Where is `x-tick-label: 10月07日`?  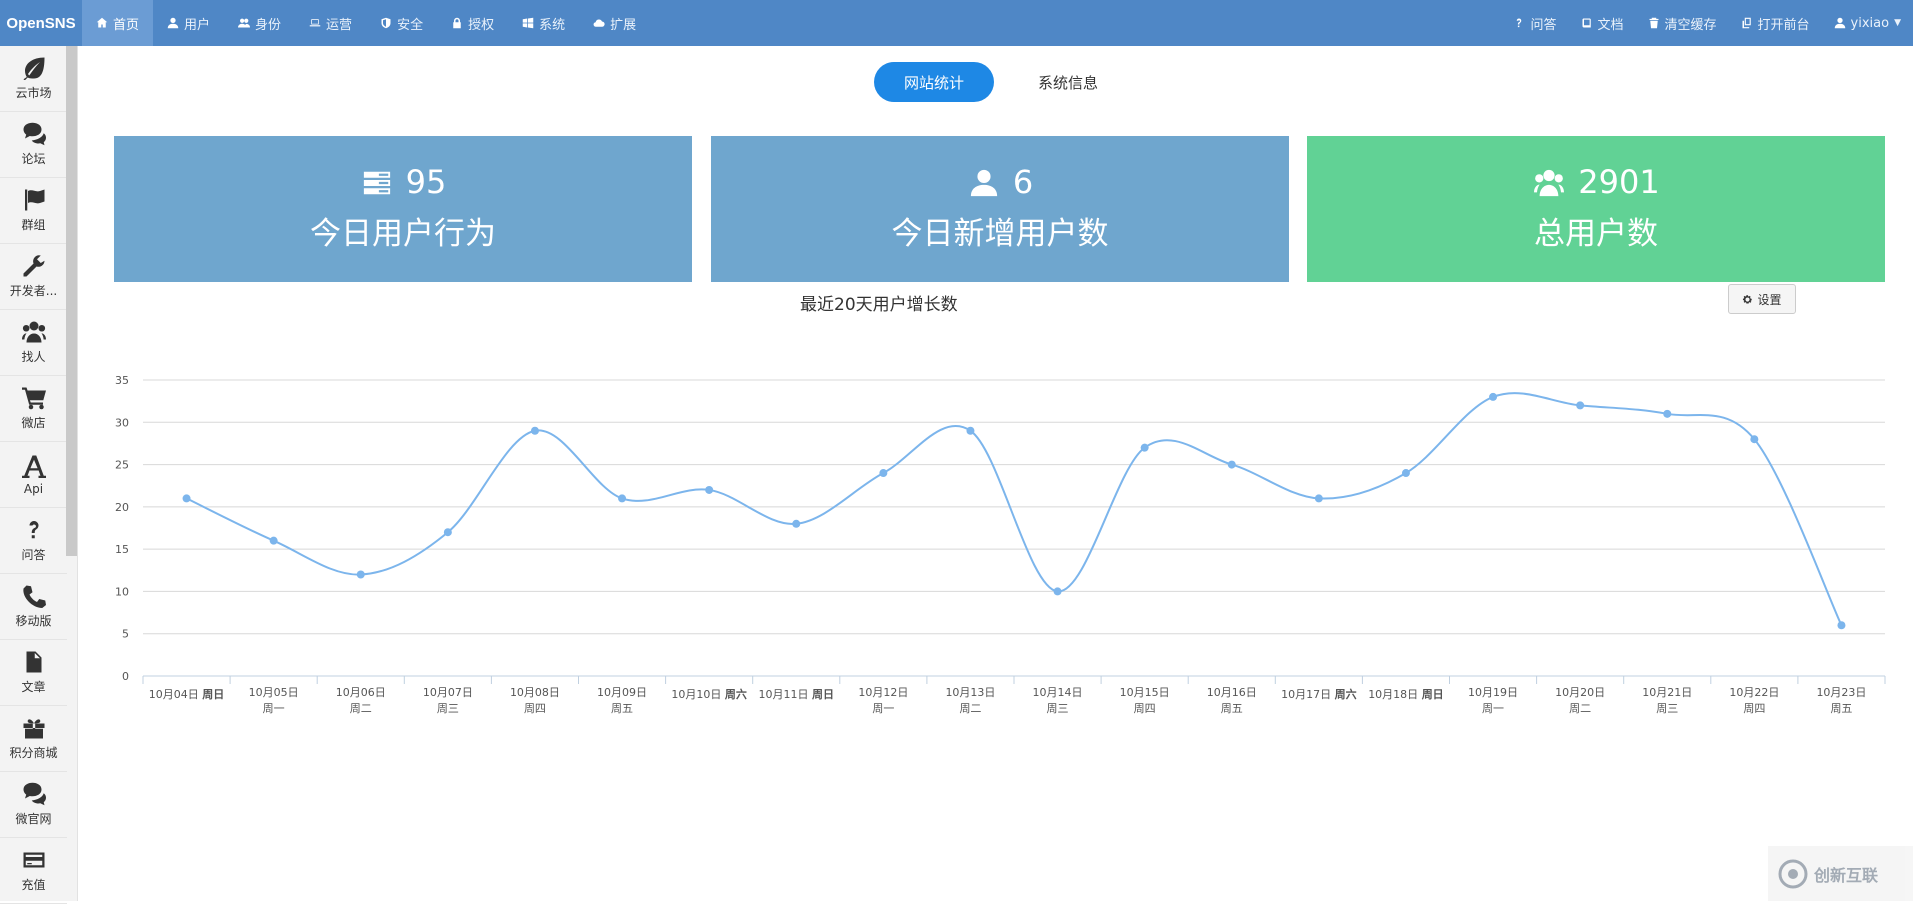
x-tick-label: 10月07日 is located at coordinates (448, 692).